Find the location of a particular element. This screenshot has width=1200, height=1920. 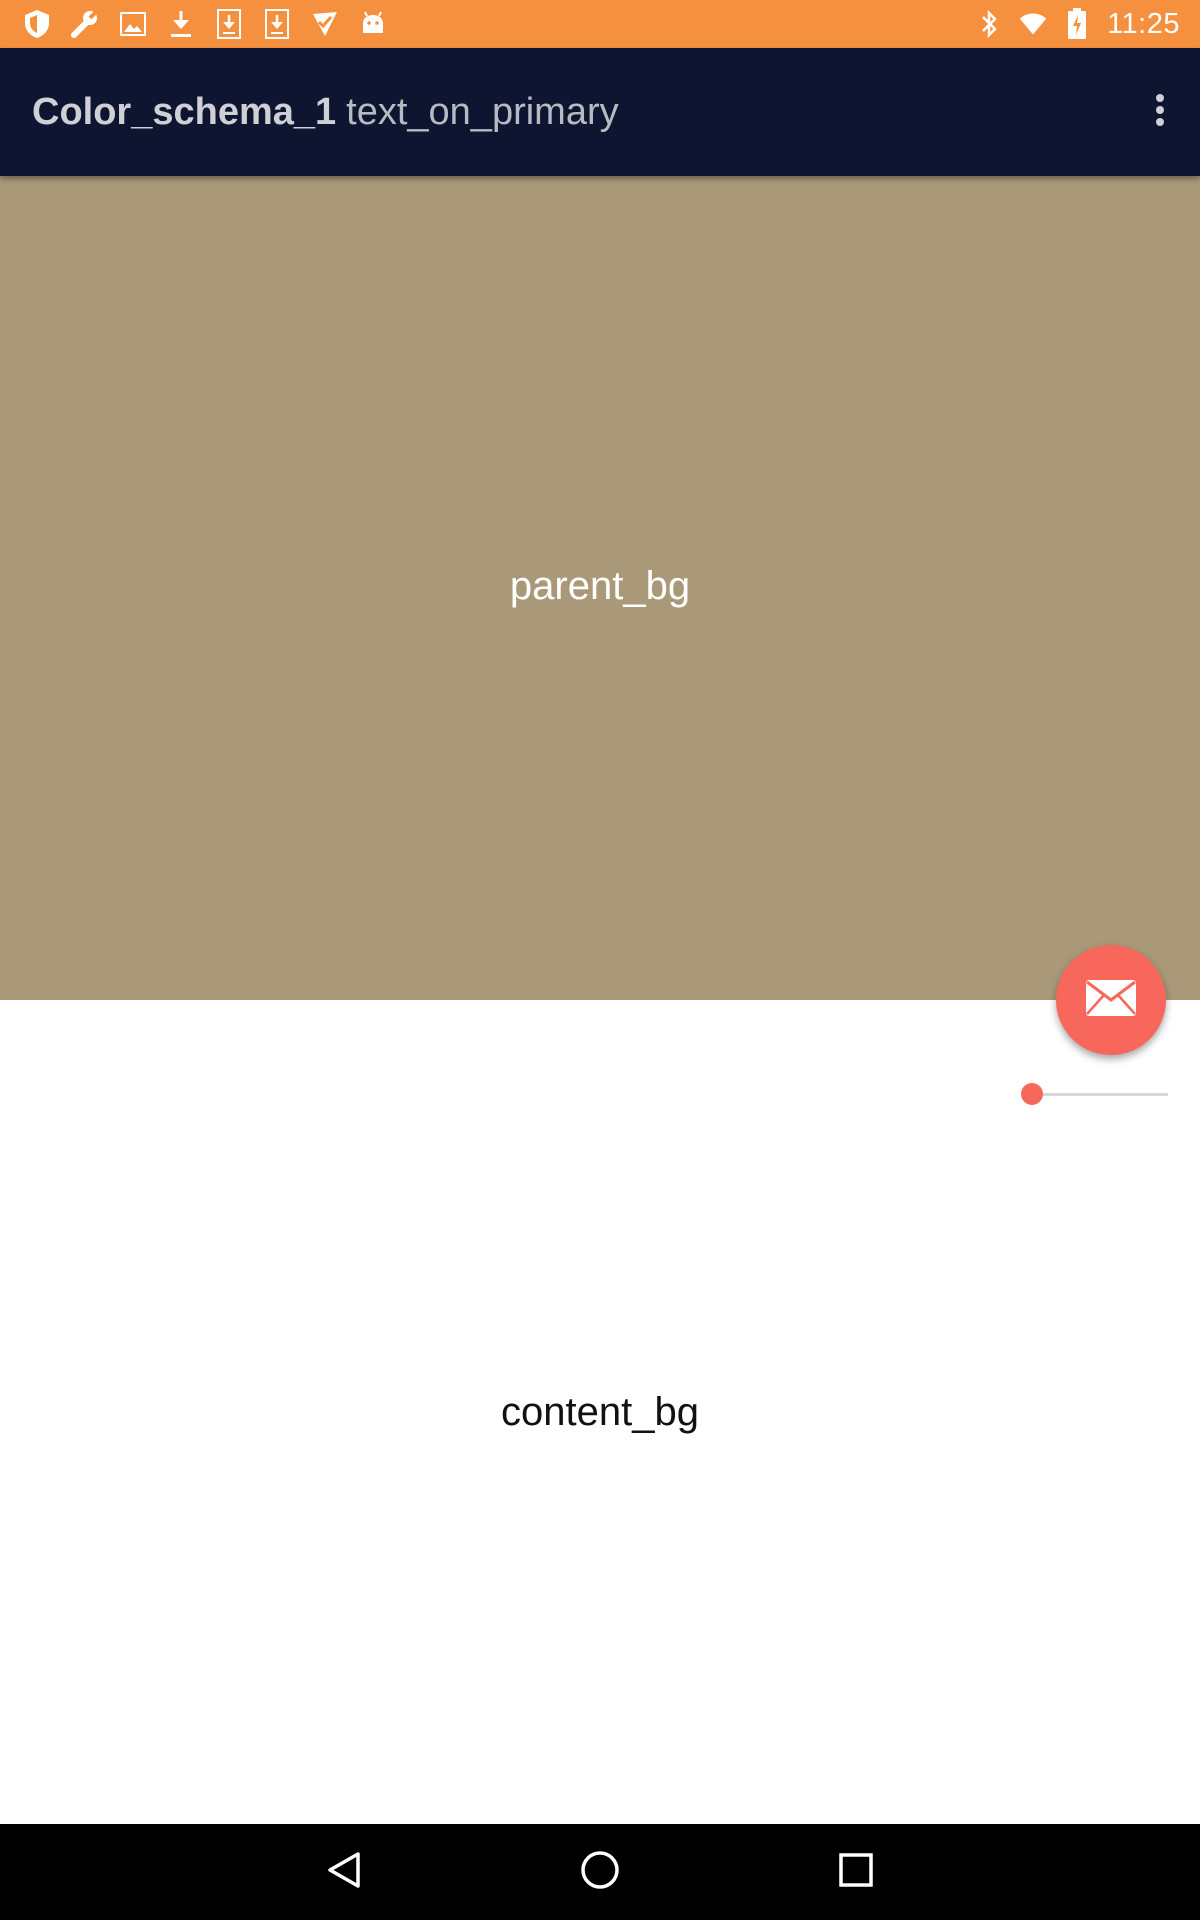

bluetooth-icon is located at coordinates (989, 24).